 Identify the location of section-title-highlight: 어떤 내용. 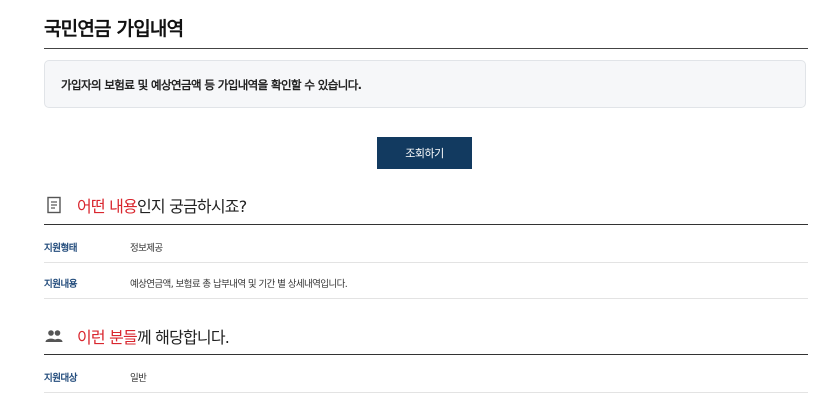
(107, 206).